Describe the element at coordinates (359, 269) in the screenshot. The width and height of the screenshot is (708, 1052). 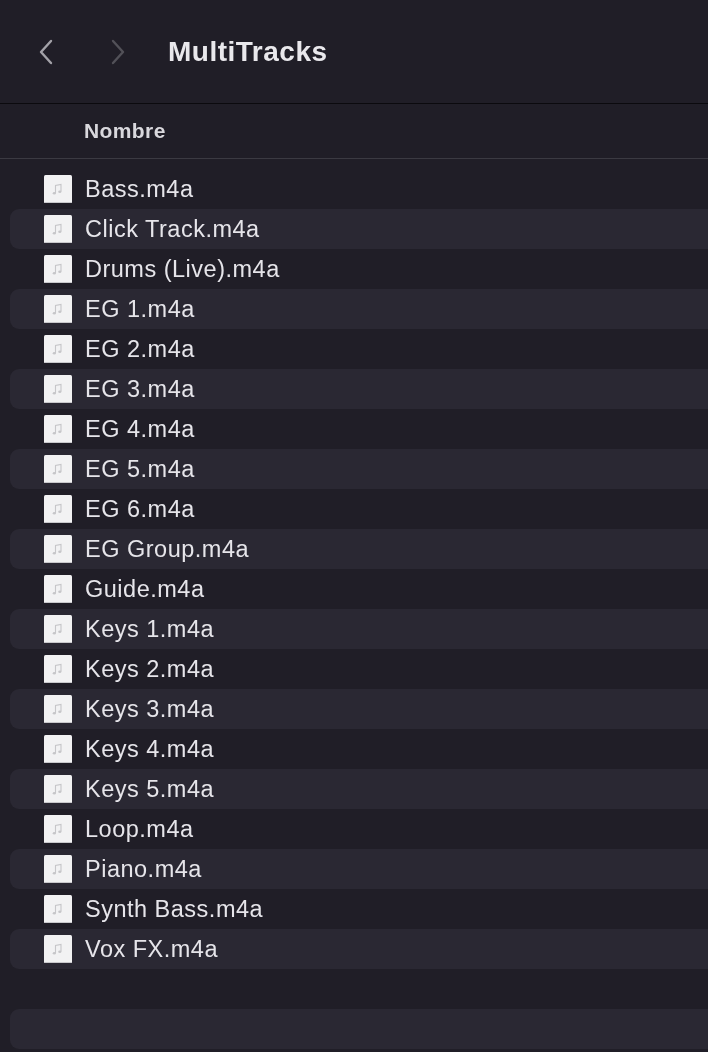
I see `file-row: Drums (Live).m4a` at that location.